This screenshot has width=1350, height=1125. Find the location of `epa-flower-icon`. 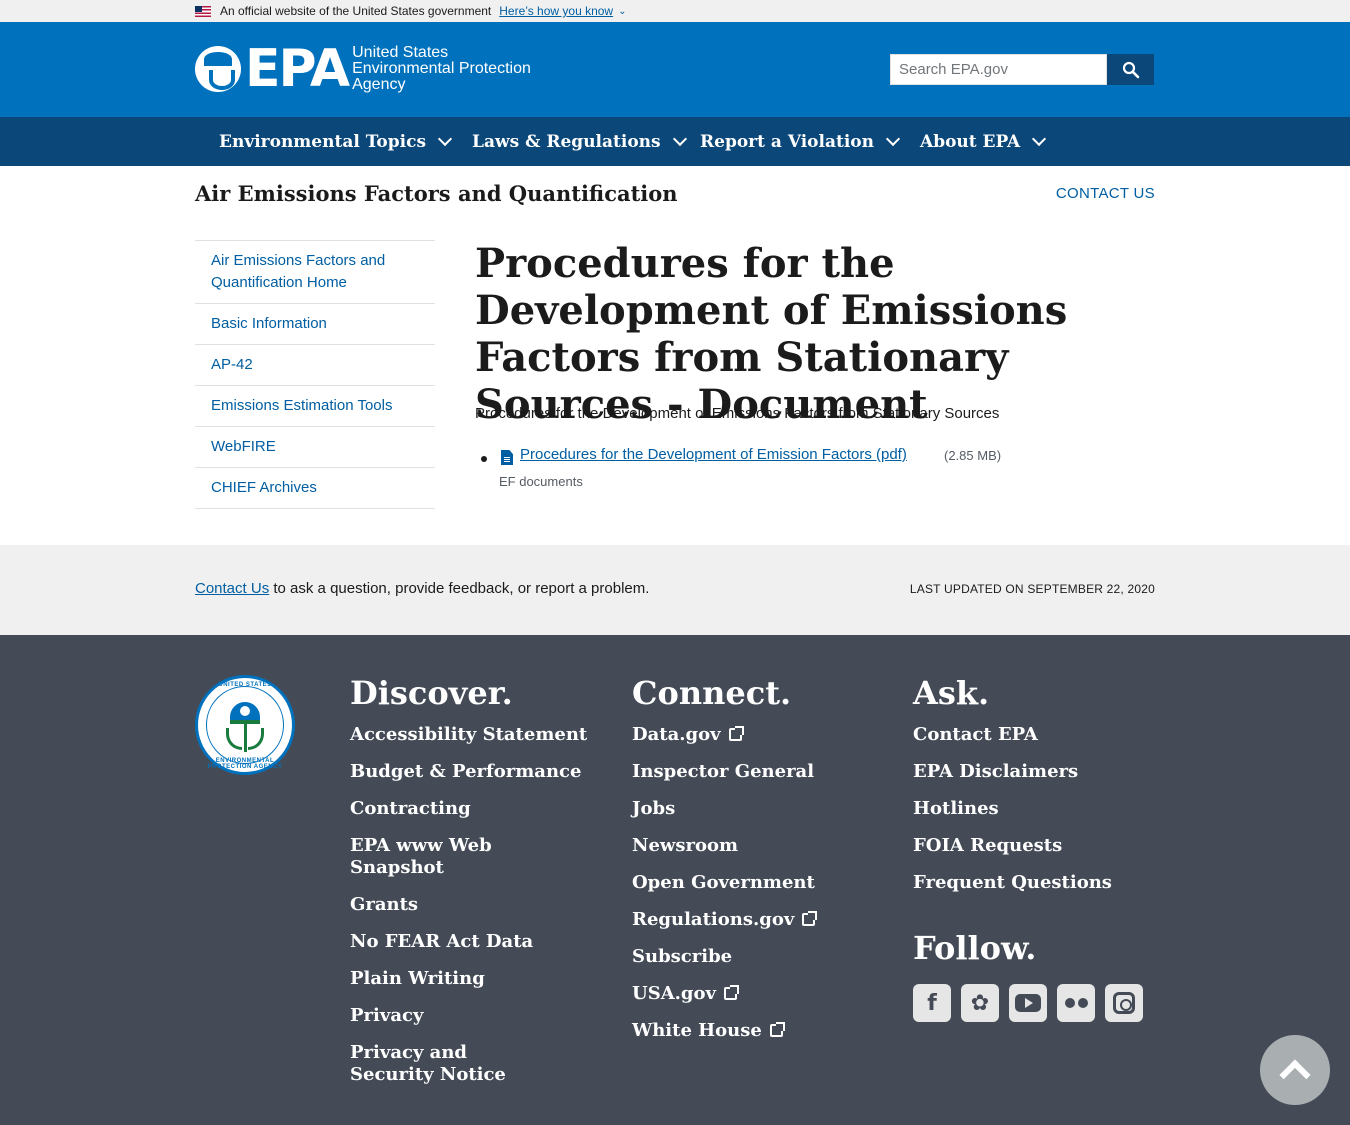

epa-flower-icon is located at coordinates (218, 69).